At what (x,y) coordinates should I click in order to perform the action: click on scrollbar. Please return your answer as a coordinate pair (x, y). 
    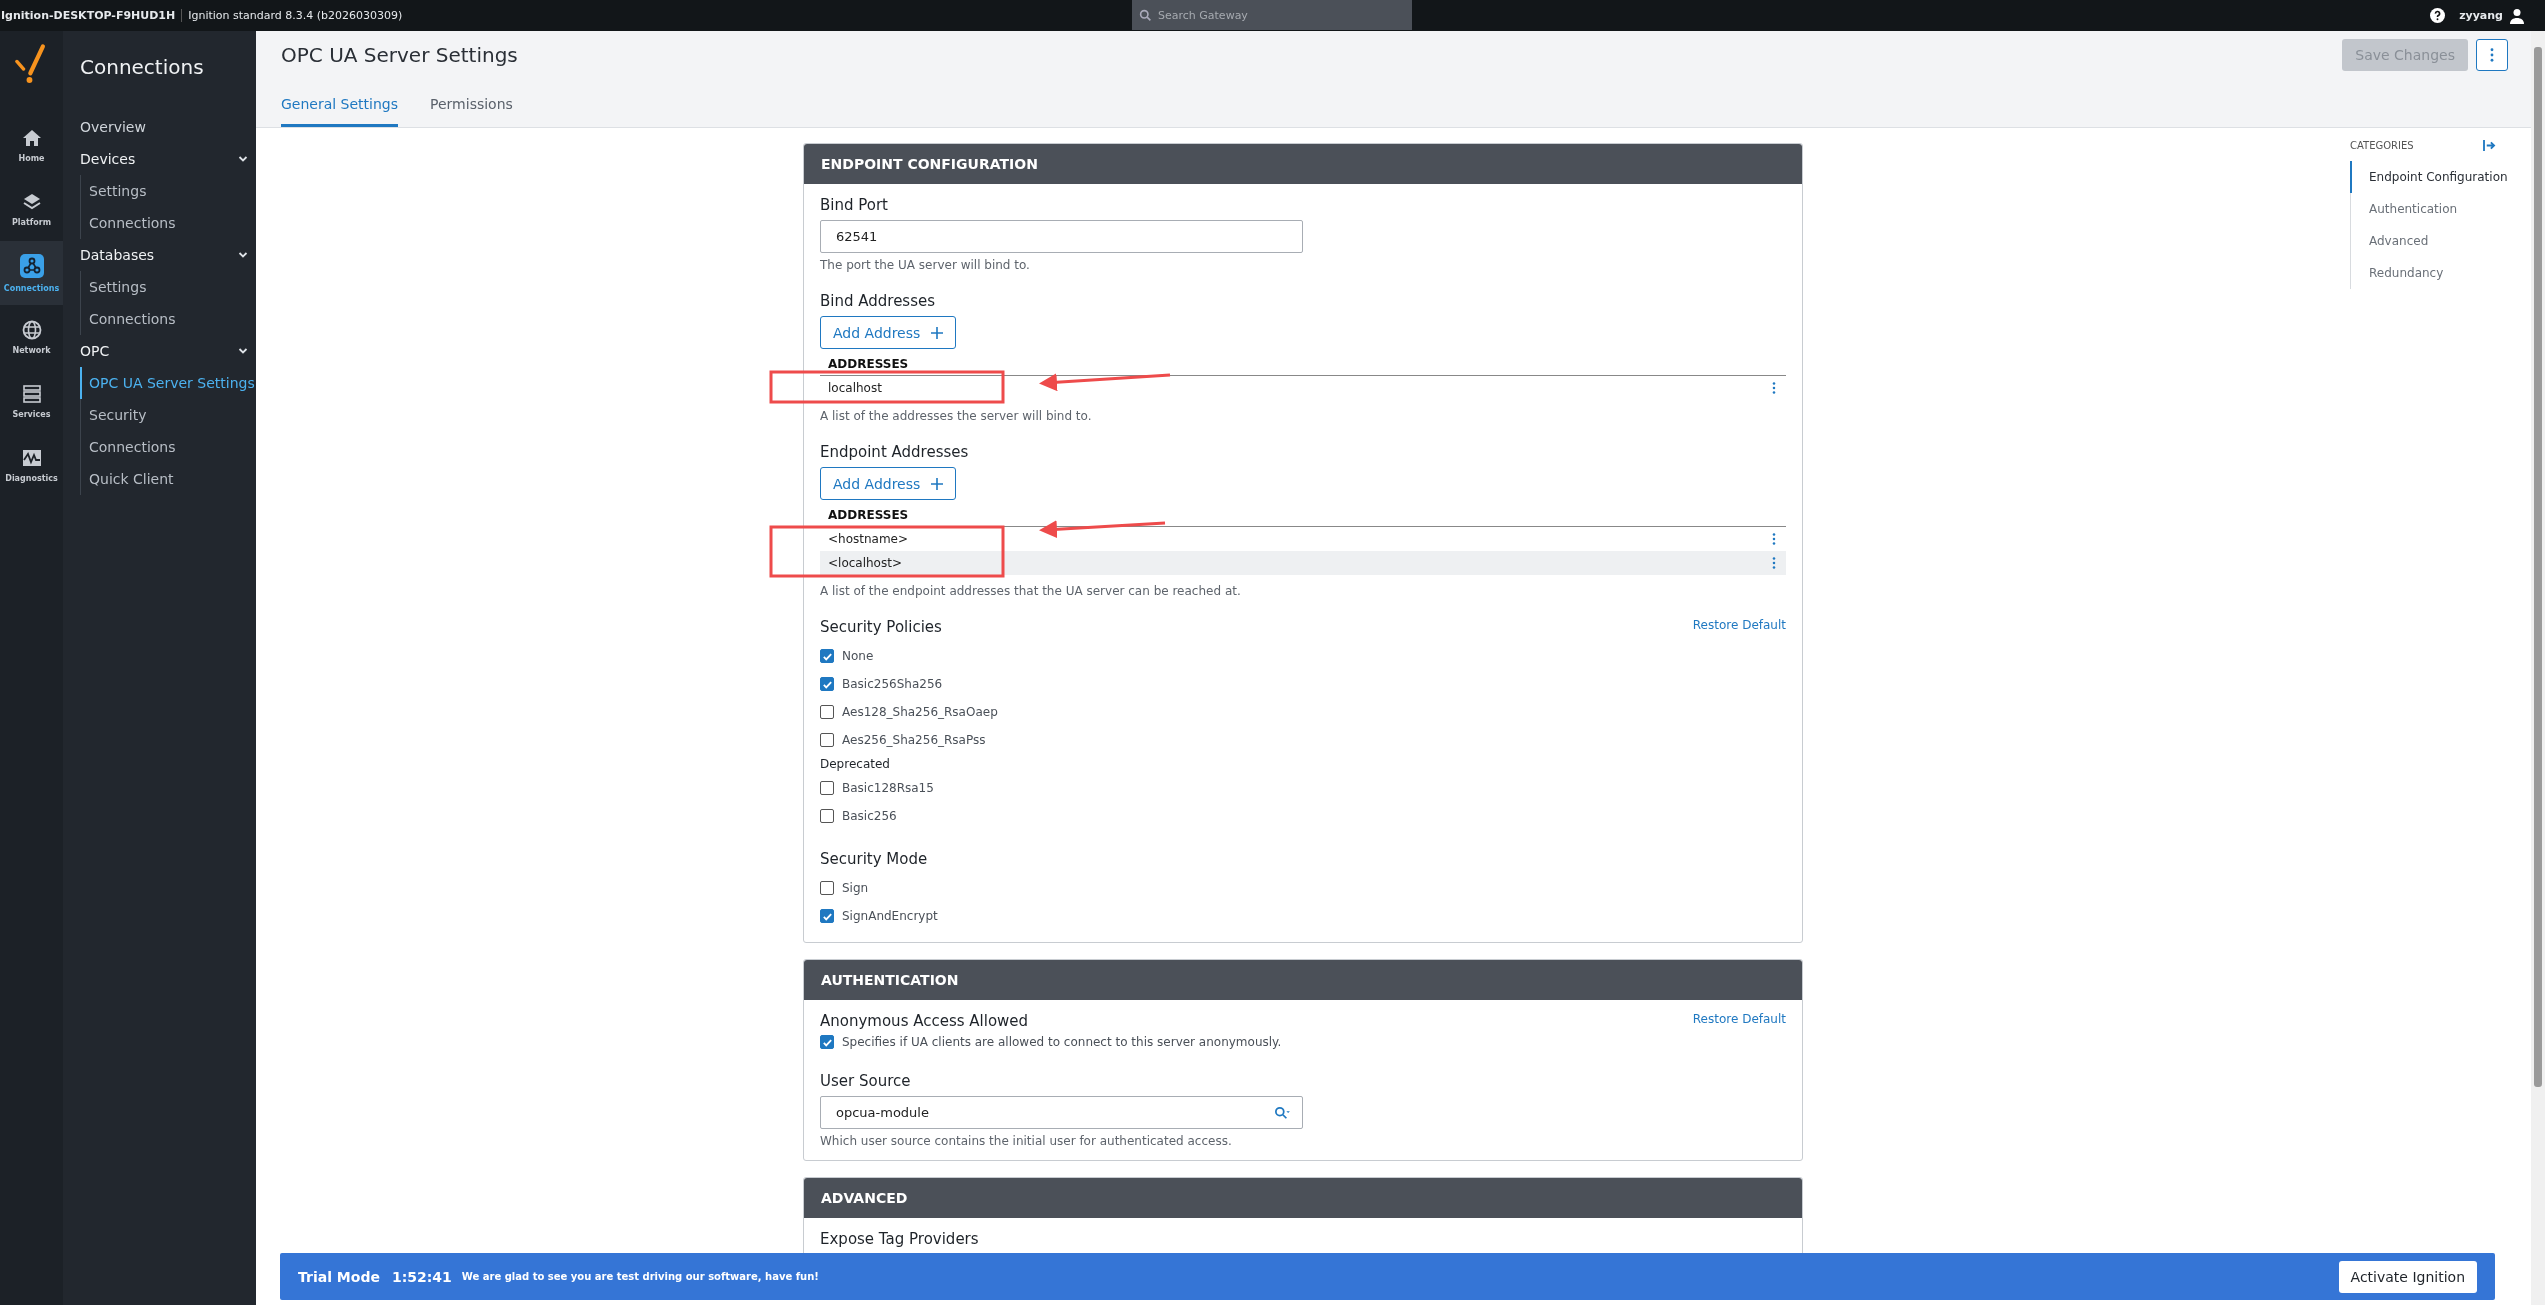
    Looking at the image, I should click on (2538, 668).